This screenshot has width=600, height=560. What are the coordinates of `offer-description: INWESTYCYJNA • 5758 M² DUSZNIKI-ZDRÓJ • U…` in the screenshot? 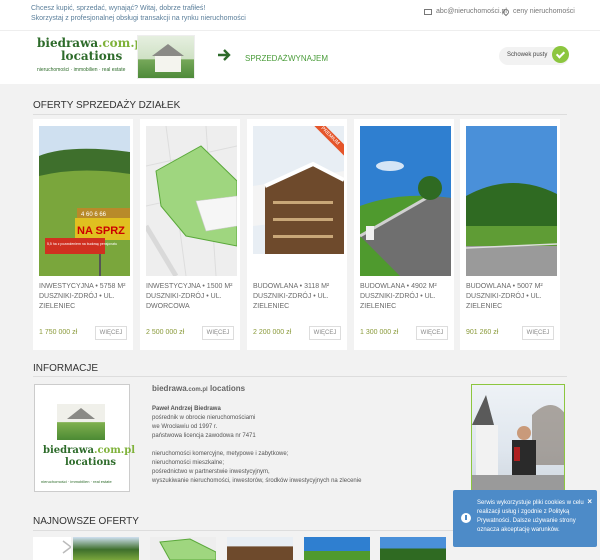 It's located at (82, 296).